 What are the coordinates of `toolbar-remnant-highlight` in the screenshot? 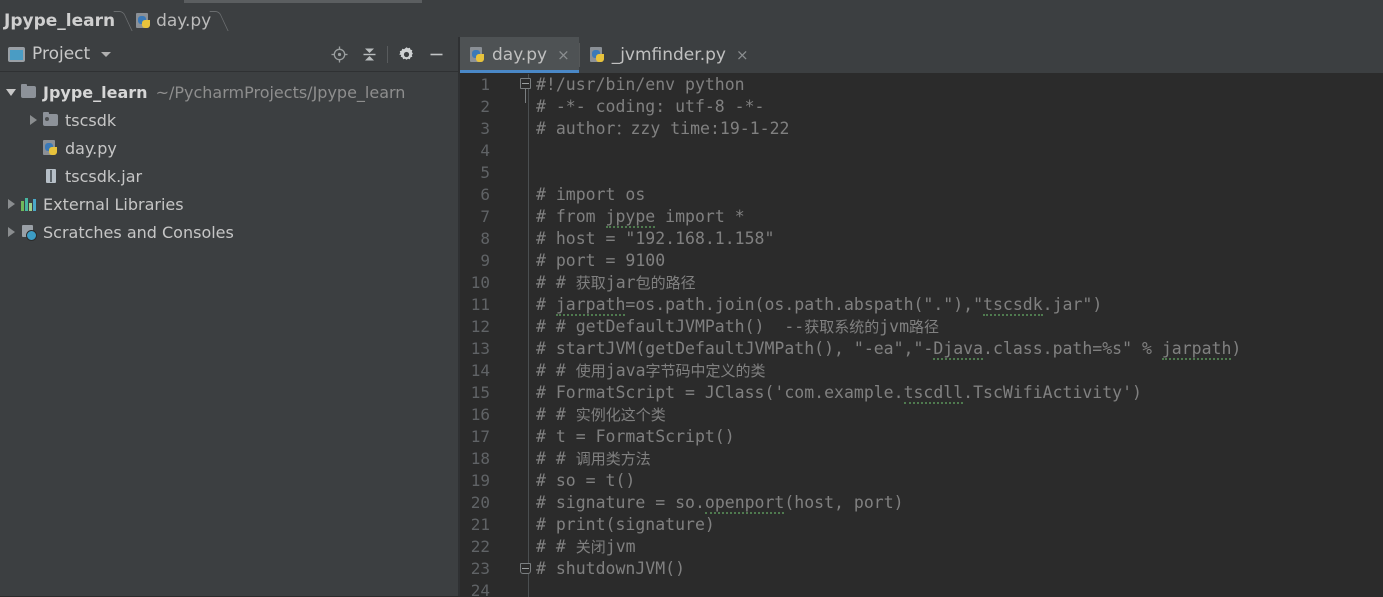 It's located at (303, 1).